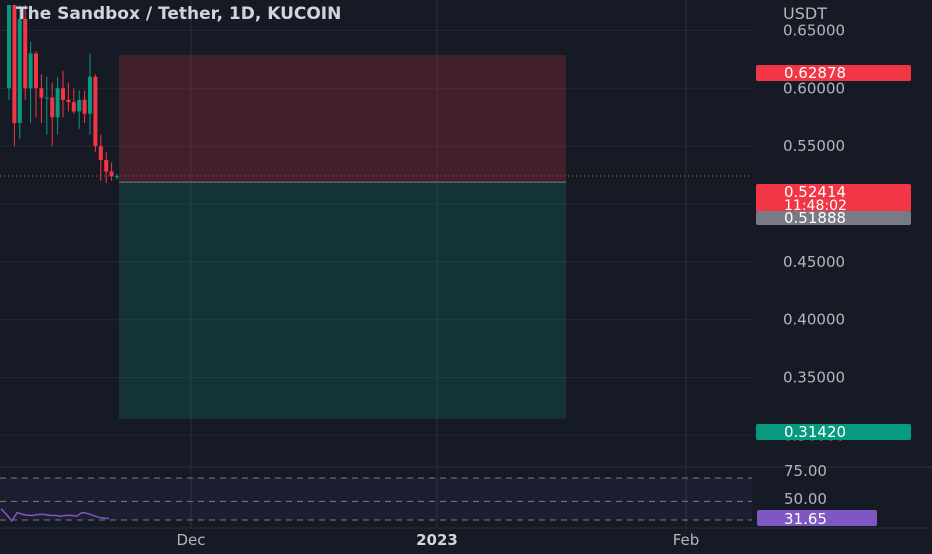  What do you see at coordinates (178, 14) in the screenshot?
I see `chart-title: The Sandbox / Tether, 1D, KUCOIN` at bounding box center [178, 14].